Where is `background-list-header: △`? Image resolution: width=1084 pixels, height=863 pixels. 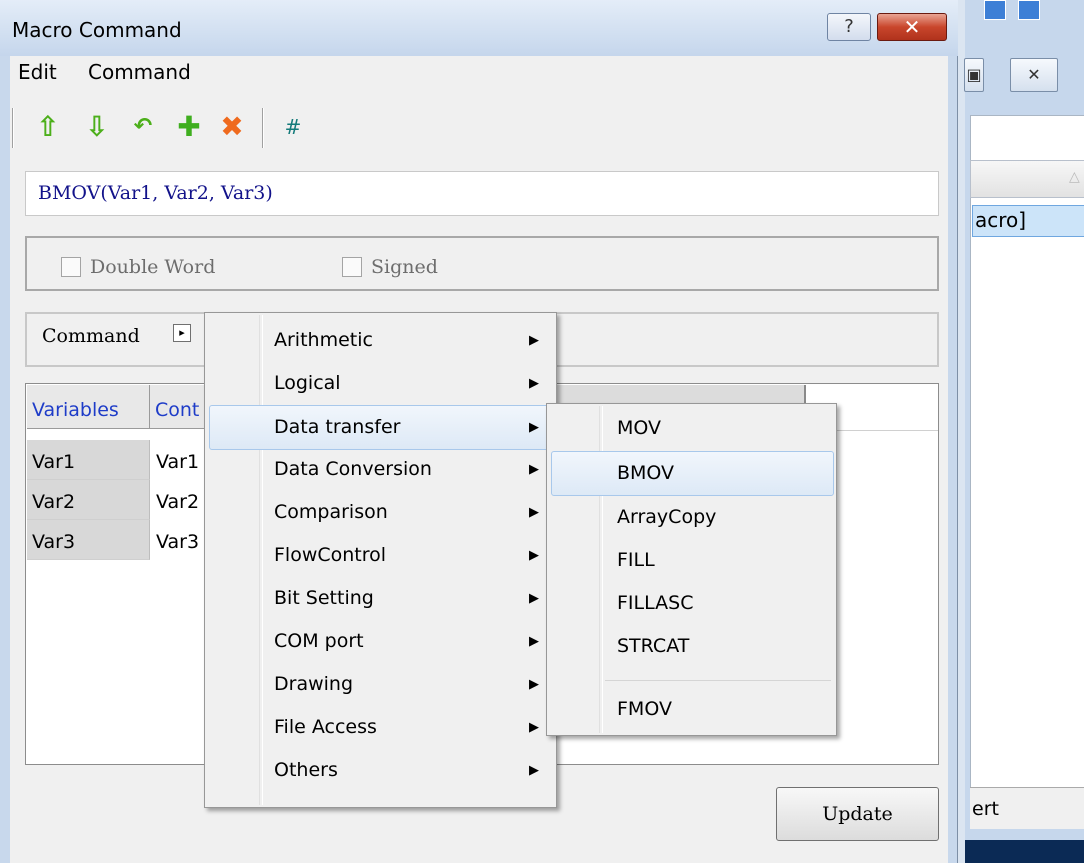 background-list-header: △ is located at coordinates (1027, 179).